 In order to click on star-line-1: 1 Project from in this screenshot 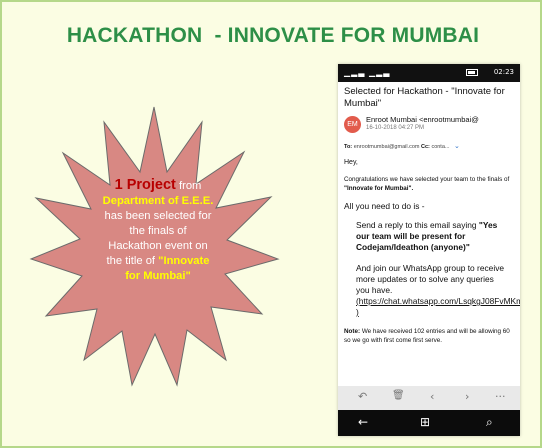, I will do `click(158, 185)`.